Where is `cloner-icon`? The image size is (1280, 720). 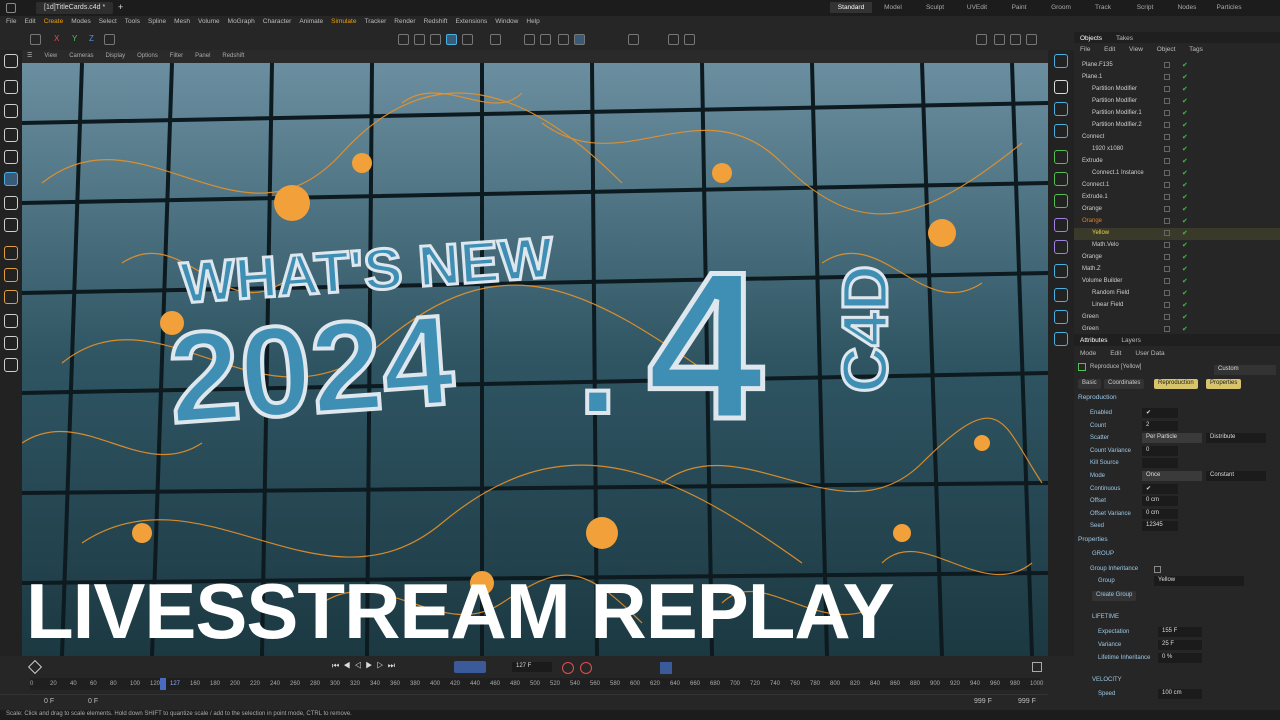 cloner-icon is located at coordinates (1061, 157).